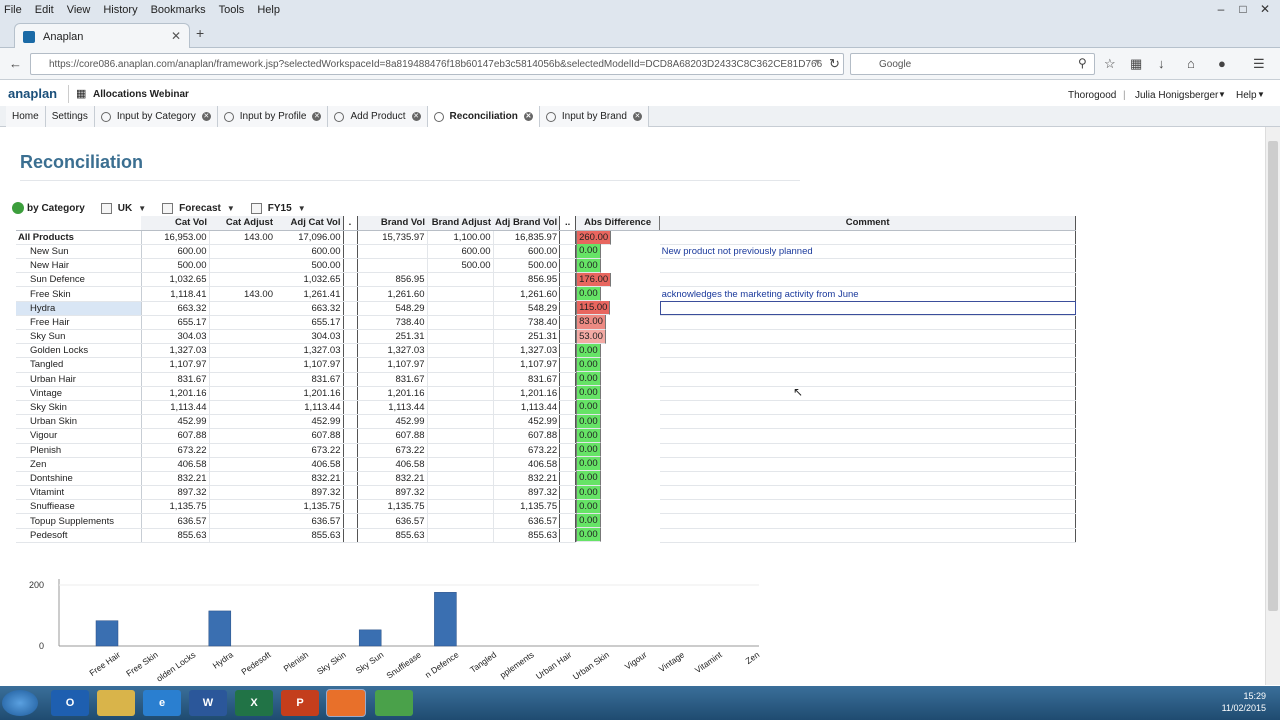  I want to click on reading-list-icon: ▦, so click(1136, 64).